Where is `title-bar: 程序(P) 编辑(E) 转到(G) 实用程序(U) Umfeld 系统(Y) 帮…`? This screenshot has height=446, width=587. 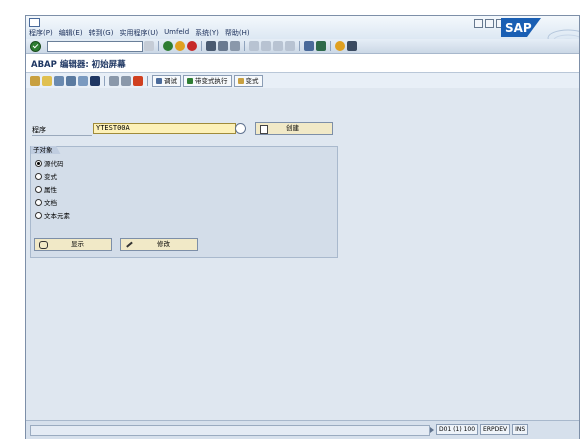 title-bar: 程序(P) 编辑(E) 转到(G) 实用程序(U) Umfeld 系统(Y) 帮… is located at coordinates (302, 27).